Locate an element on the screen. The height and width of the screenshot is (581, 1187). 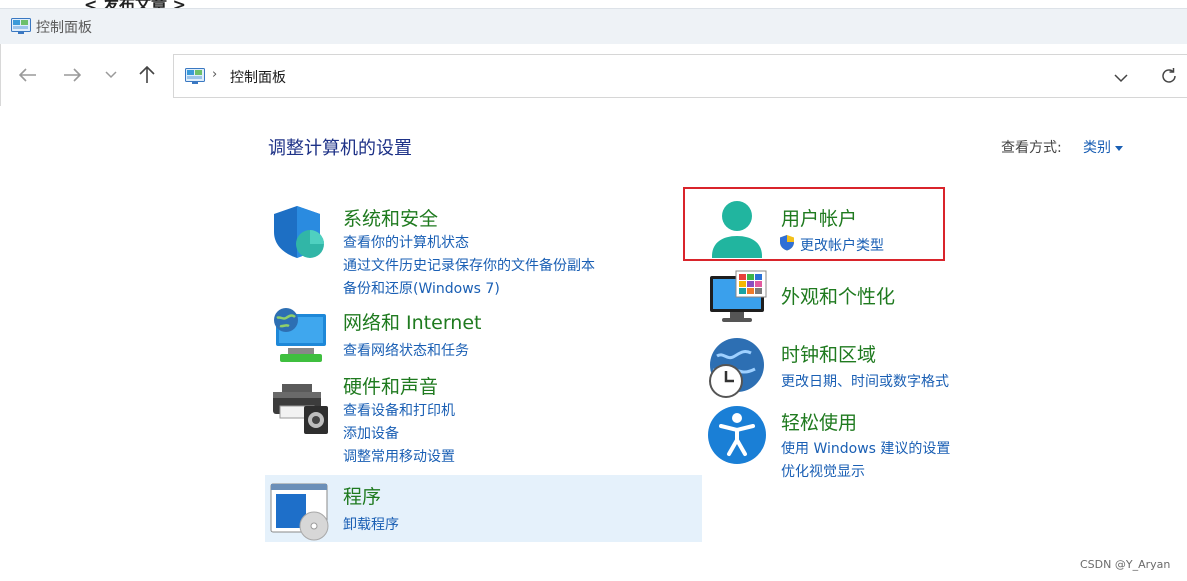
category-title: 外观和个性化 is located at coordinates (838, 295).